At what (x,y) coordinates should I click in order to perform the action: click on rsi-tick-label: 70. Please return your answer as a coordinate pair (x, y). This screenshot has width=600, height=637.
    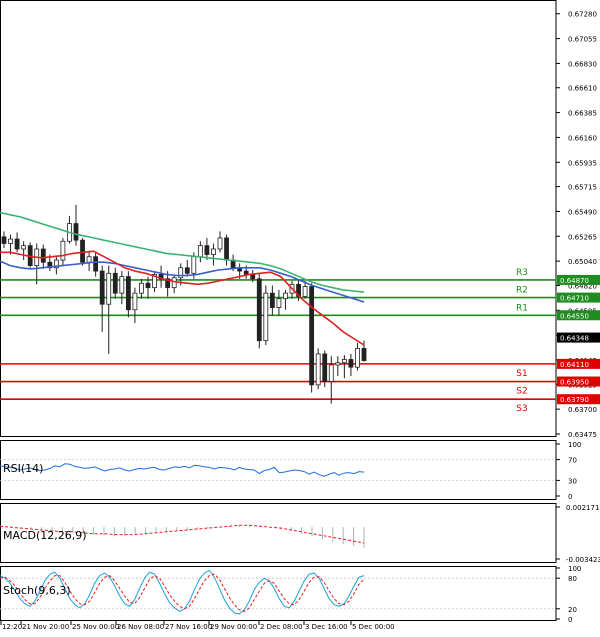
    Looking at the image, I should click on (572, 461).